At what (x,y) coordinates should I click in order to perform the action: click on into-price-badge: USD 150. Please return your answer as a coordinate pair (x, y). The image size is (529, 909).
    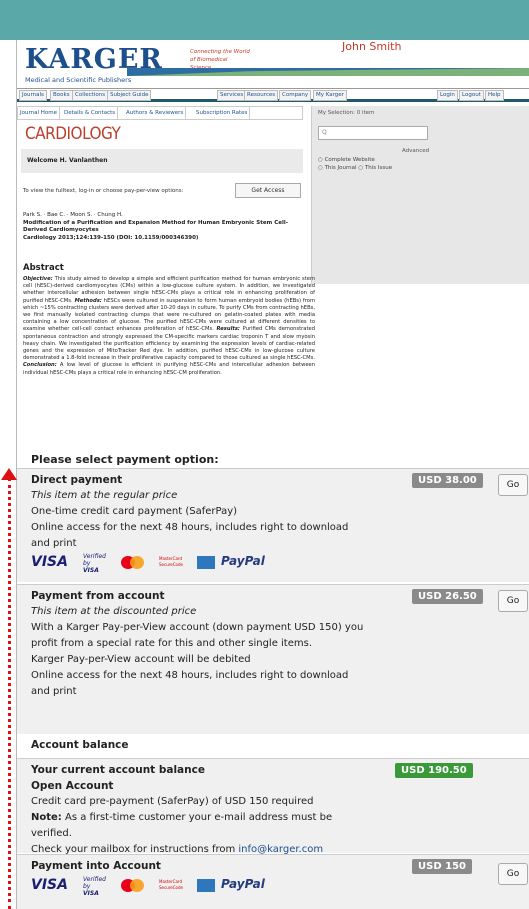
    Looking at the image, I should click on (442, 866).